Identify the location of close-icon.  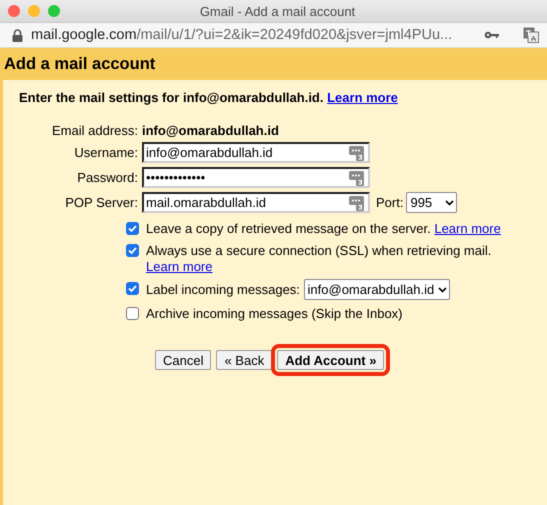
(14, 11).